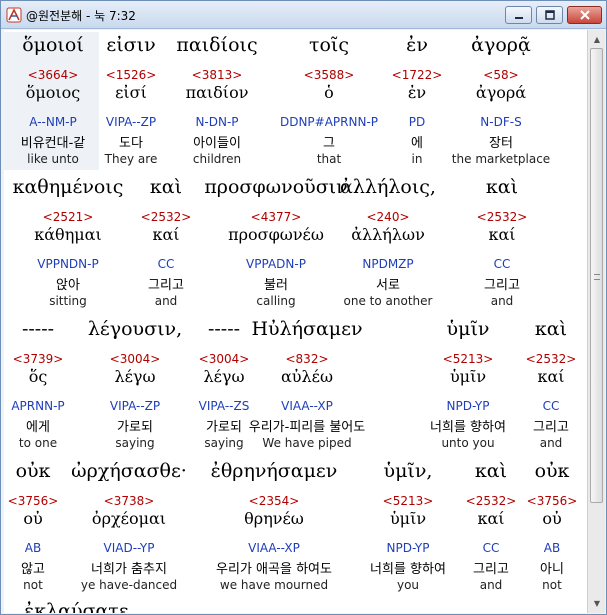 The width and height of the screenshot is (607, 615). What do you see at coordinates (276, 285) in the screenshot?
I see `korean-gloss: 불러` at bounding box center [276, 285].